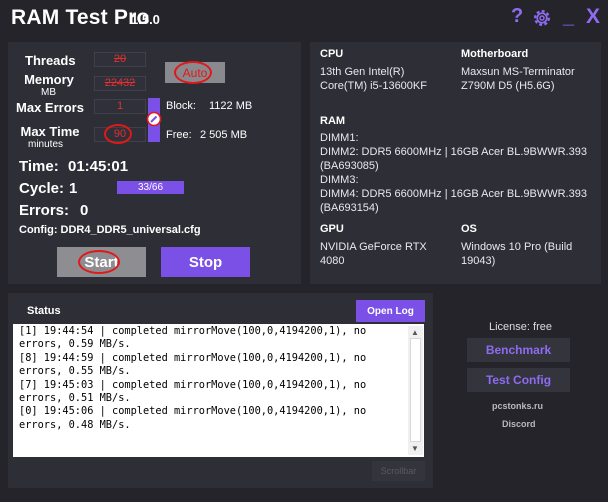 The height and width of the screenshot is (502, 608). I want to click on pencil-icon, so click(154, 119).